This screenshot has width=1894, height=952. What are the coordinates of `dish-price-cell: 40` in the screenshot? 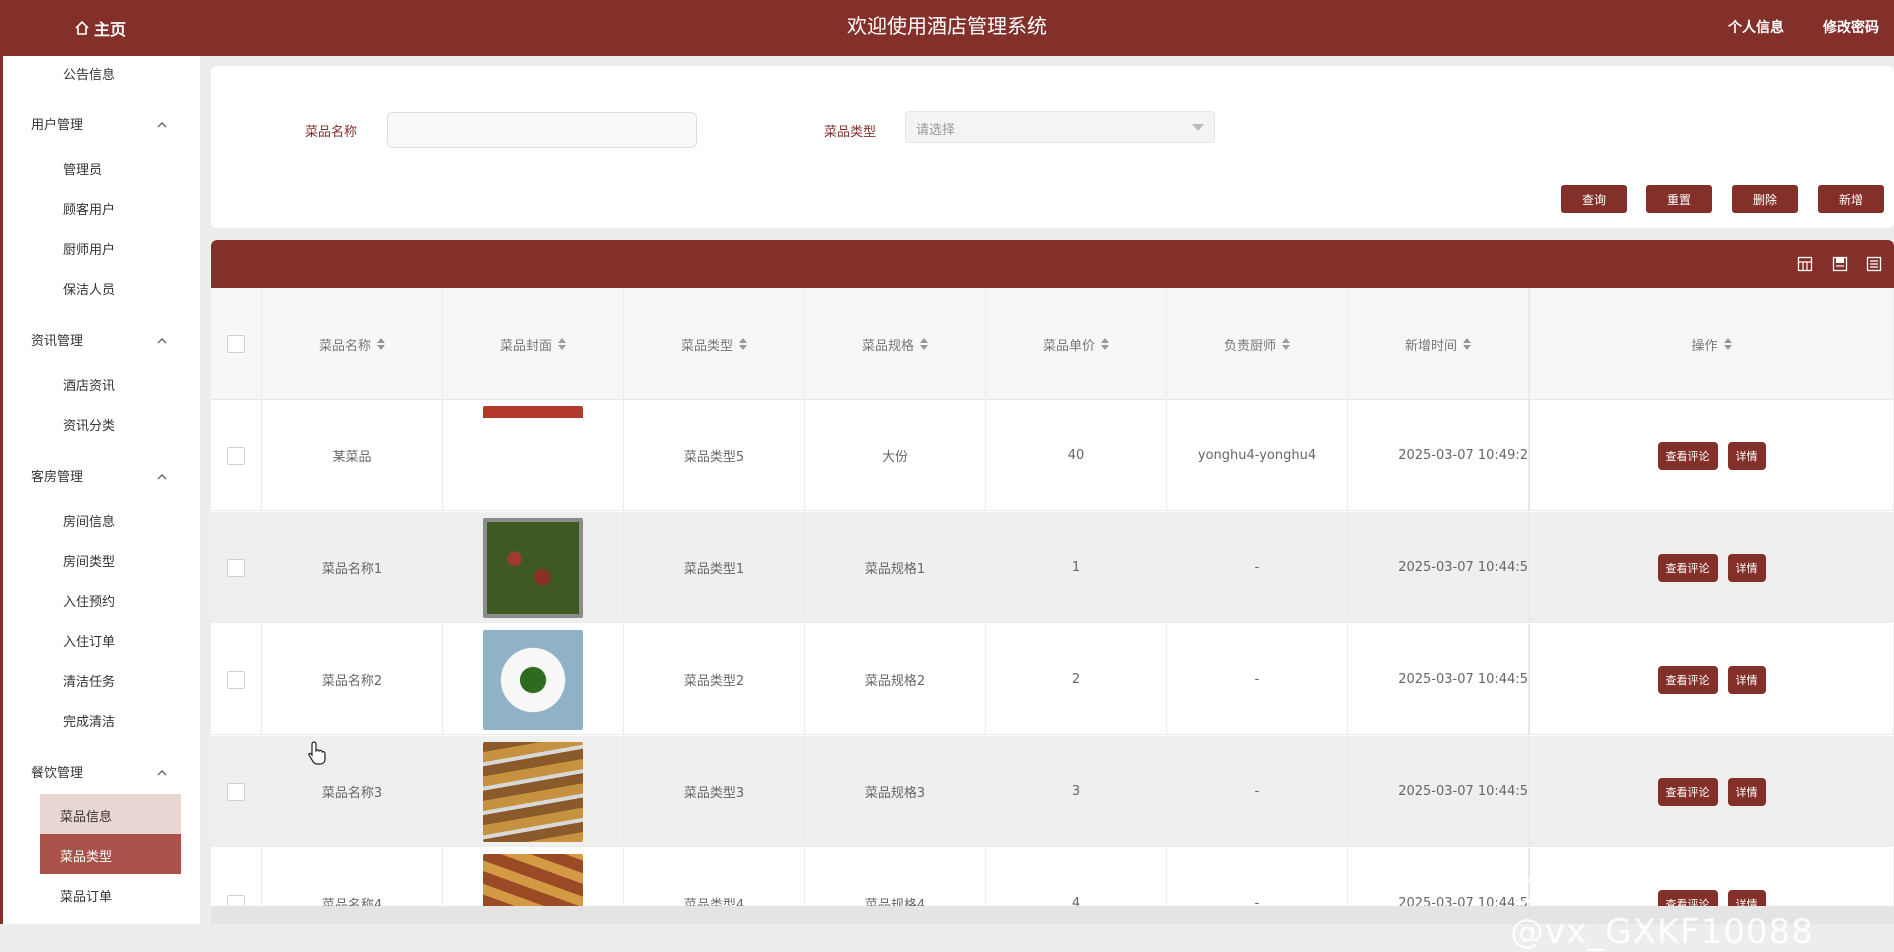 It's located at (1076, 455).